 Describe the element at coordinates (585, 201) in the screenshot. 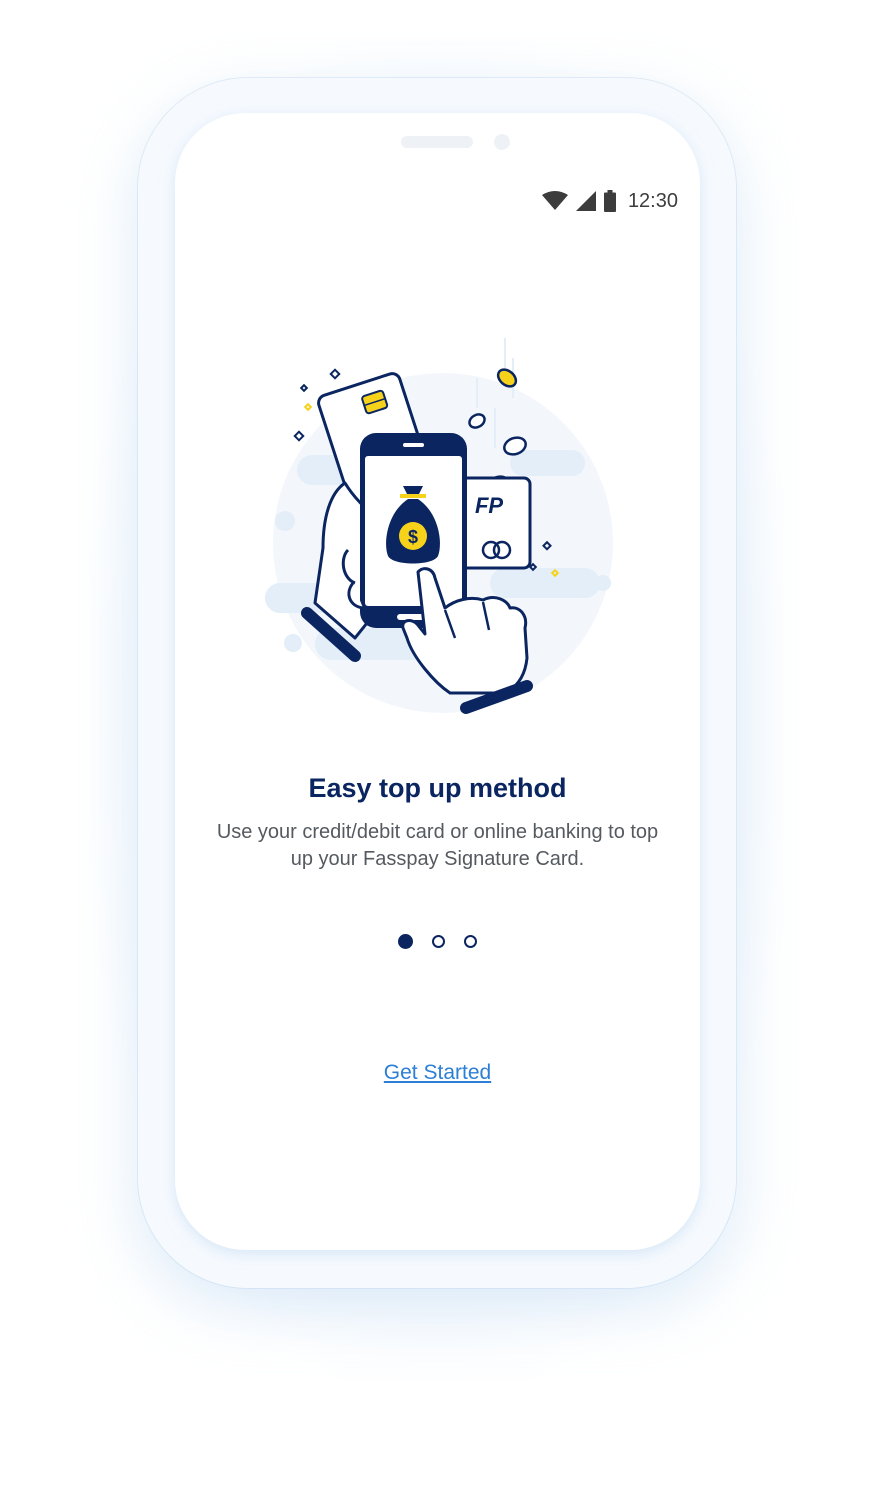

I see `cellular-signal-icon` at that location.